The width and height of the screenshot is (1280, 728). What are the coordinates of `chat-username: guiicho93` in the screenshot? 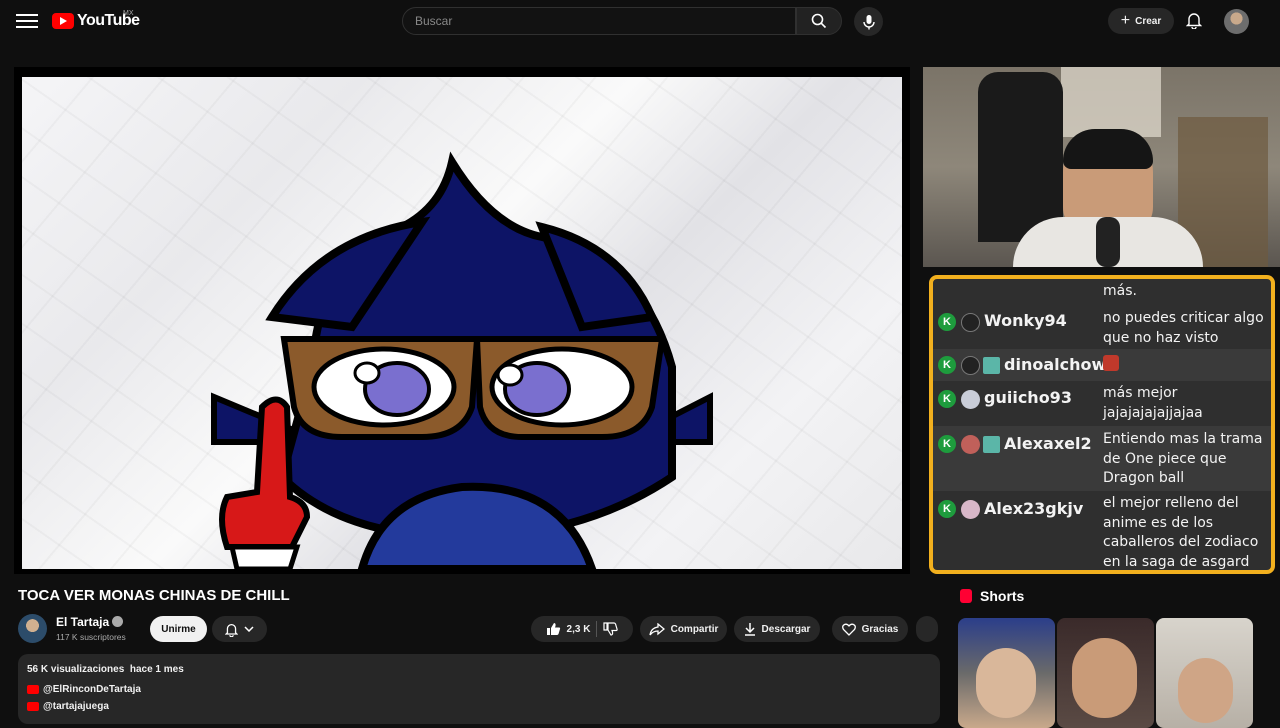 It's located at (1028, 397).